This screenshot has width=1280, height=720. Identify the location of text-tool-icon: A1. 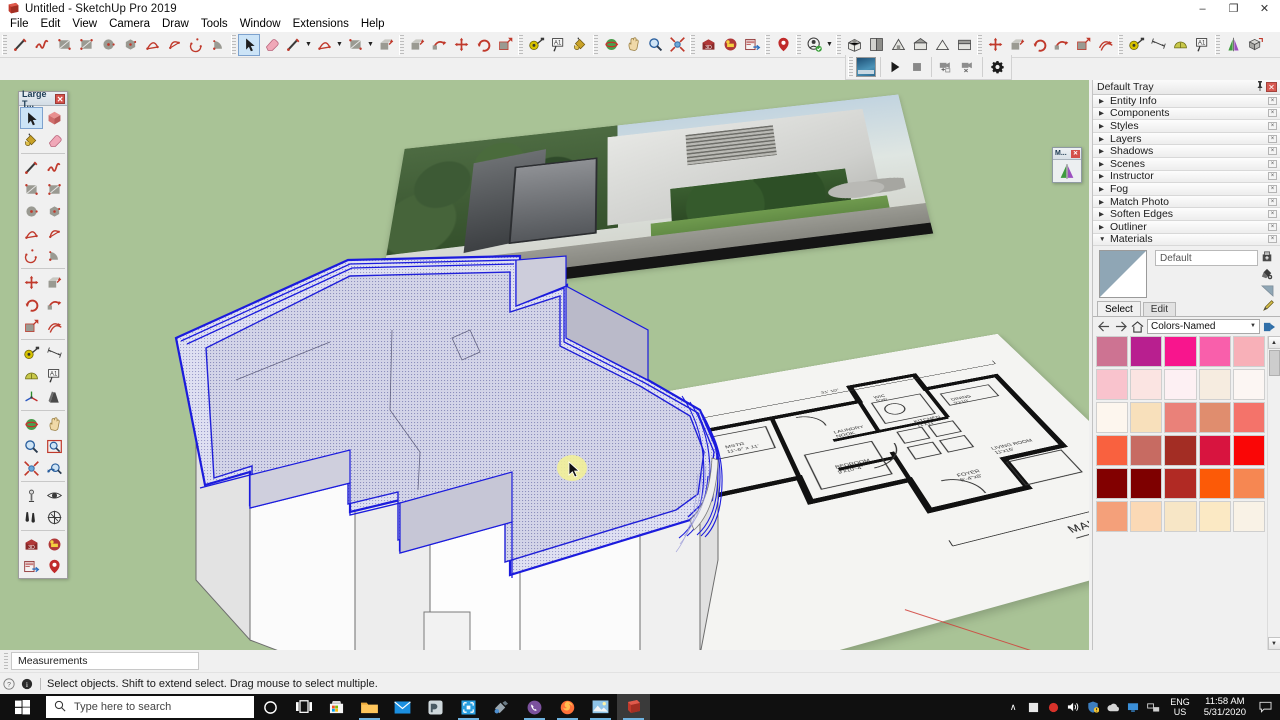
(558, 45).